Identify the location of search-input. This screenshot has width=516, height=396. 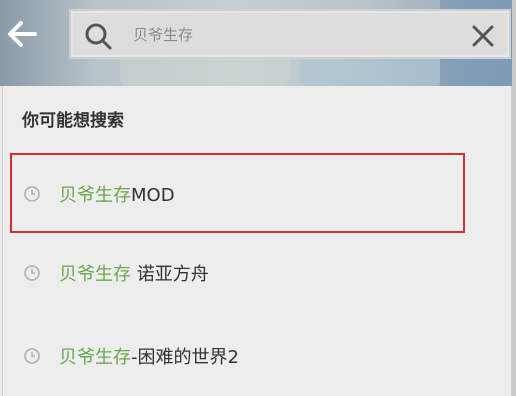
(293, 35).